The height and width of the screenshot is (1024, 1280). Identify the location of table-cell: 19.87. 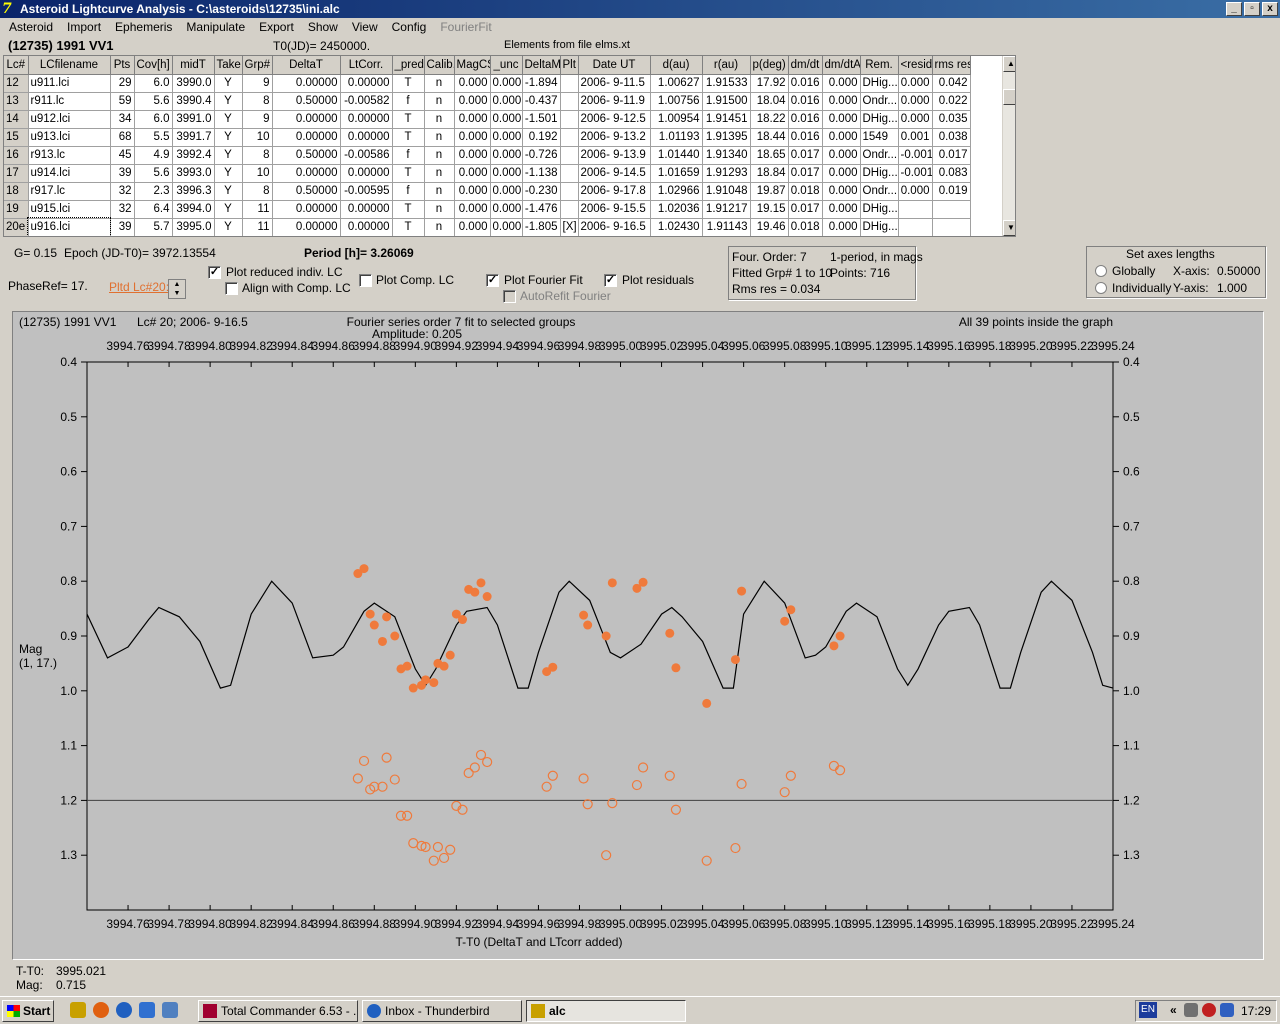
(769, 191).